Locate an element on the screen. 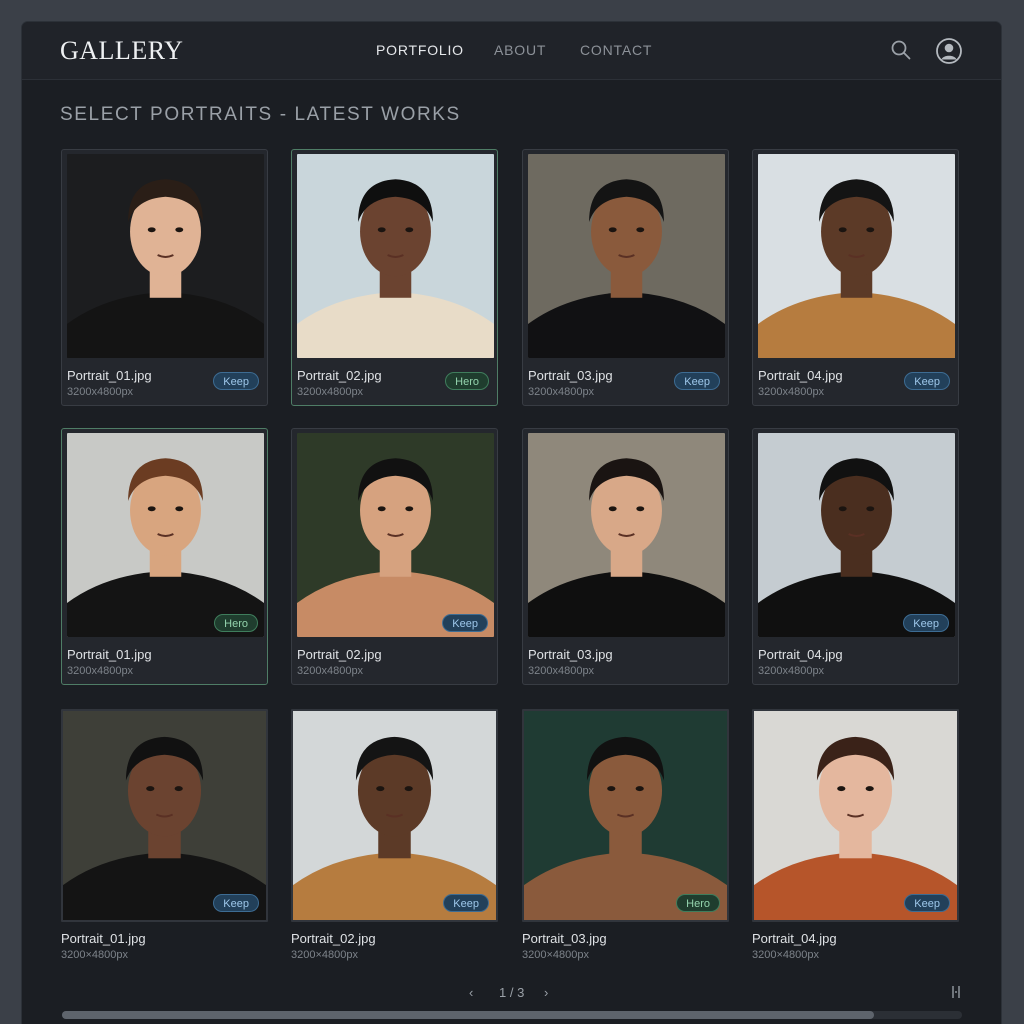  column-toggle-icon is located at coordinates (956, 992).